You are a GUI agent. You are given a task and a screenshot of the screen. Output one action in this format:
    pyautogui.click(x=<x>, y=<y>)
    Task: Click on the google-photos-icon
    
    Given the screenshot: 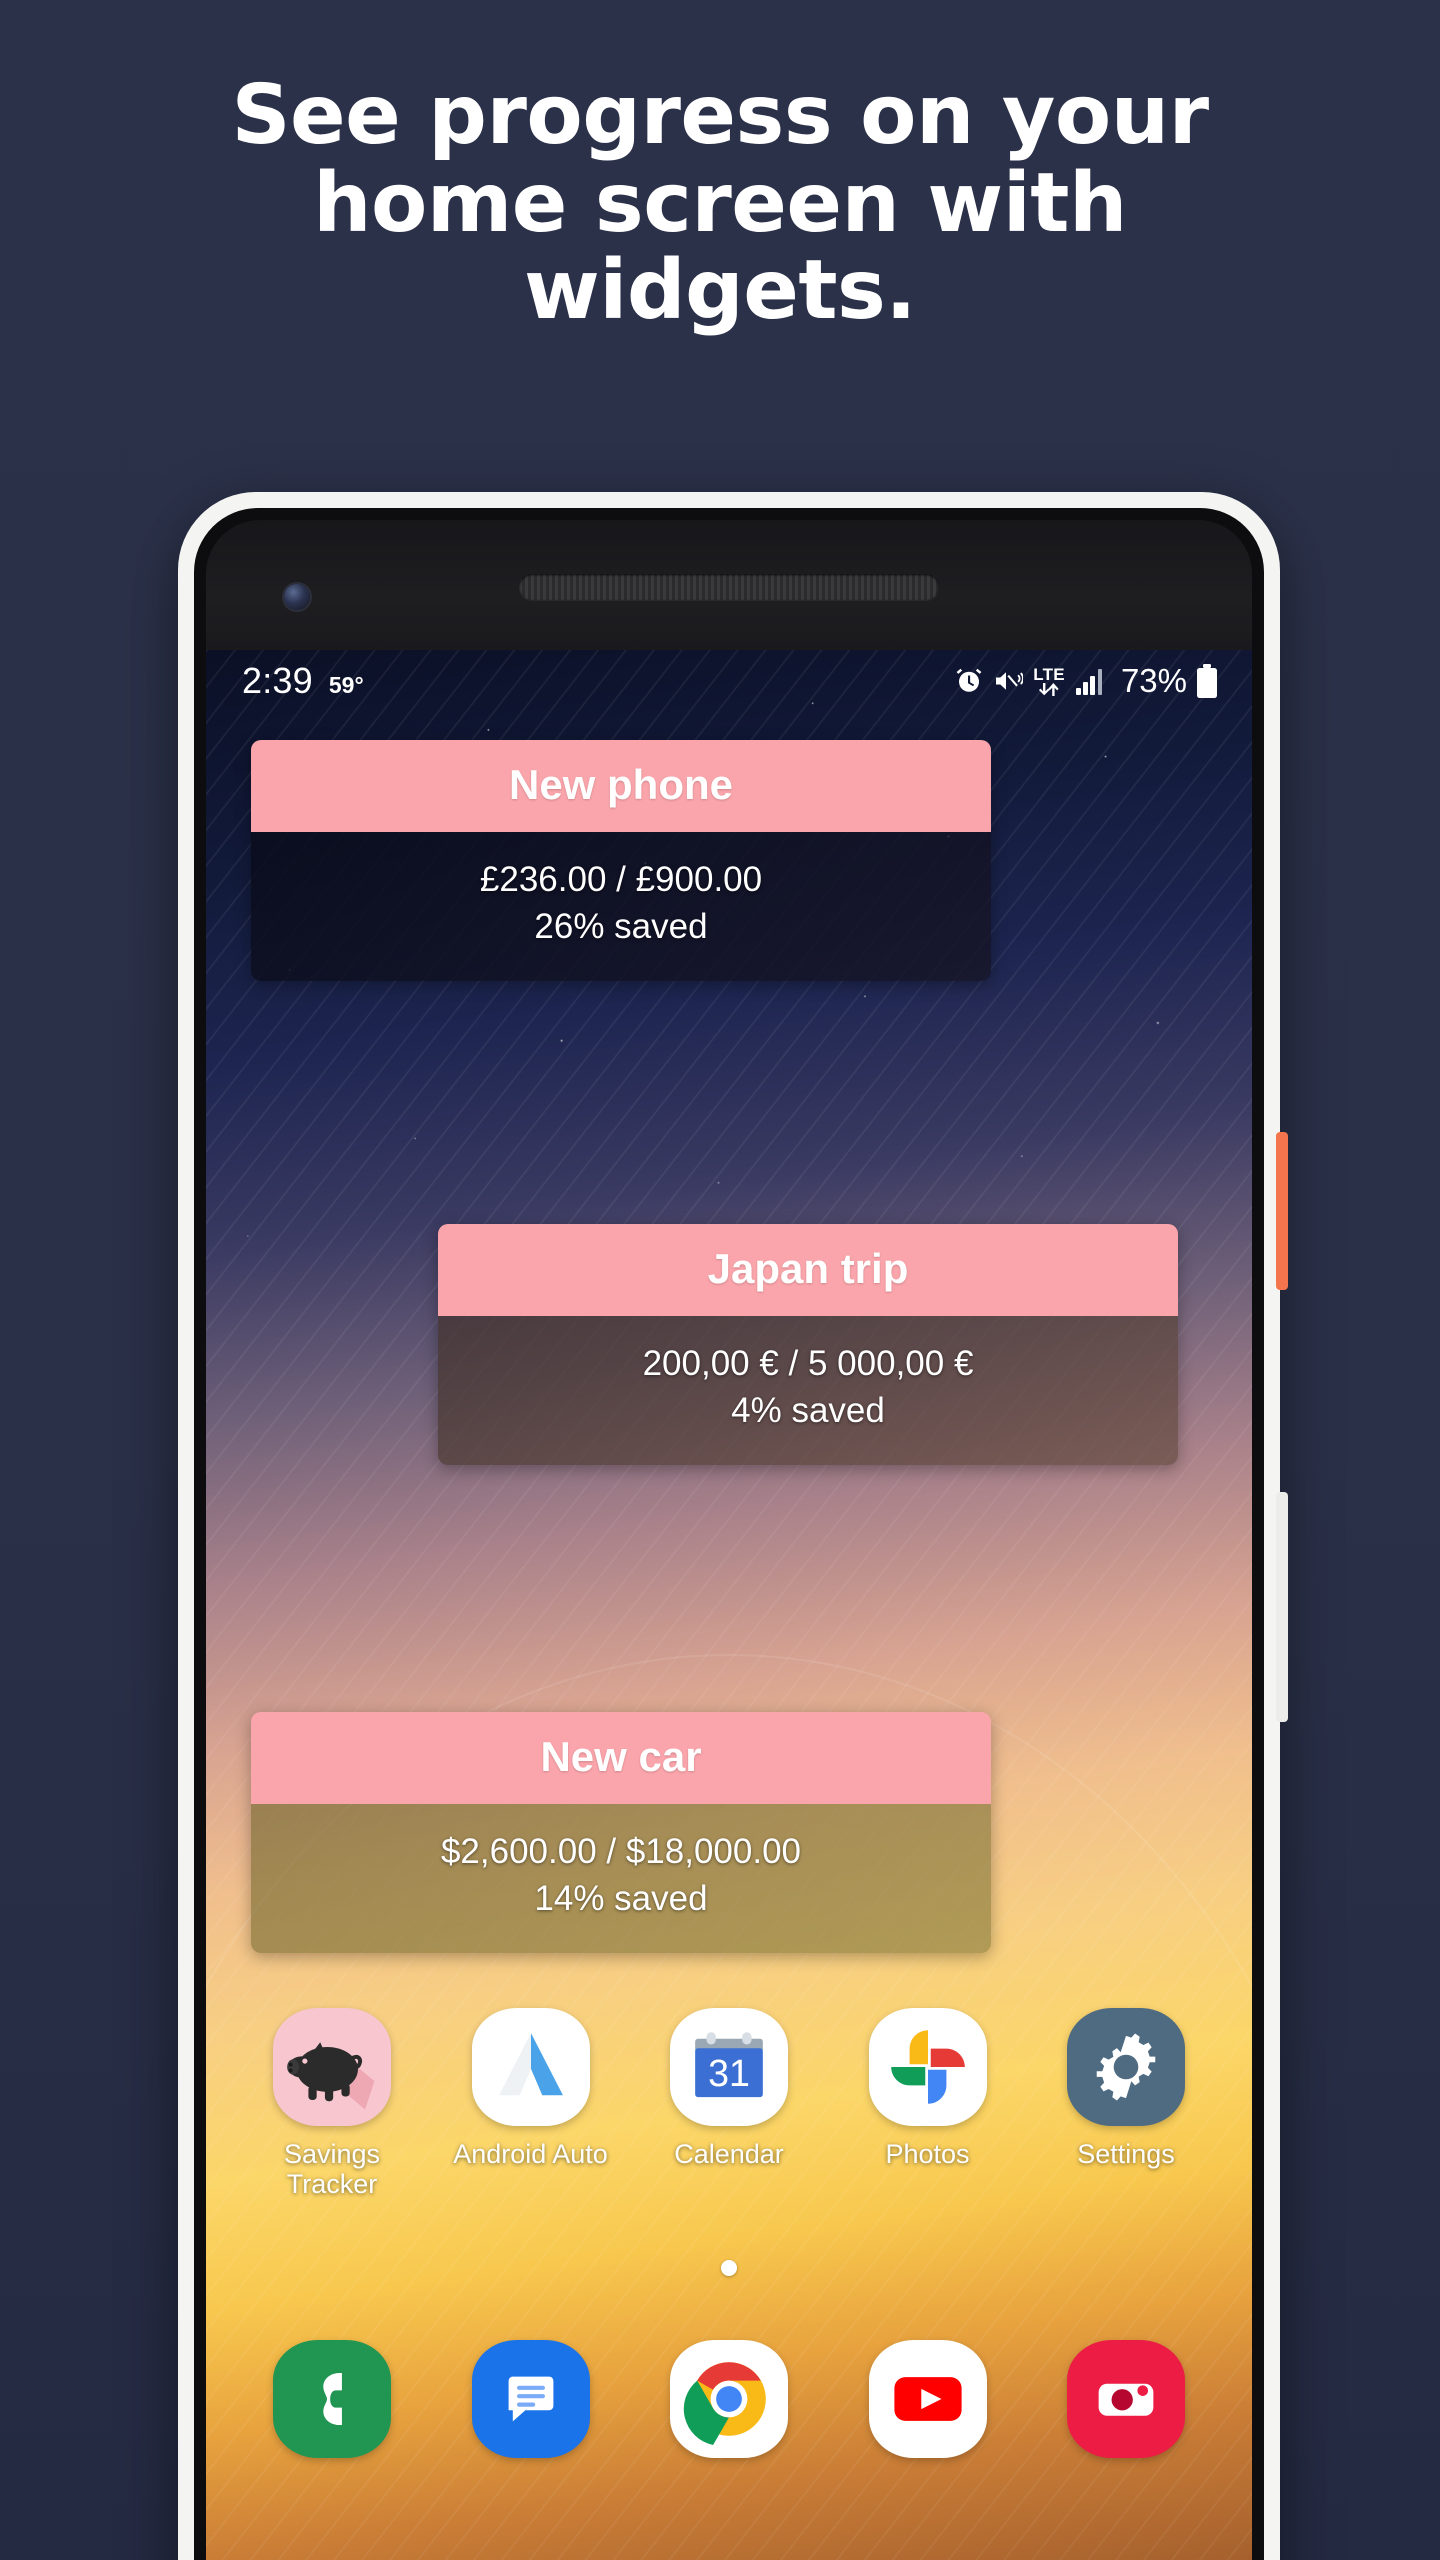 What is the action you would take?
    pyautogui.click(x=927, y=2067)
    